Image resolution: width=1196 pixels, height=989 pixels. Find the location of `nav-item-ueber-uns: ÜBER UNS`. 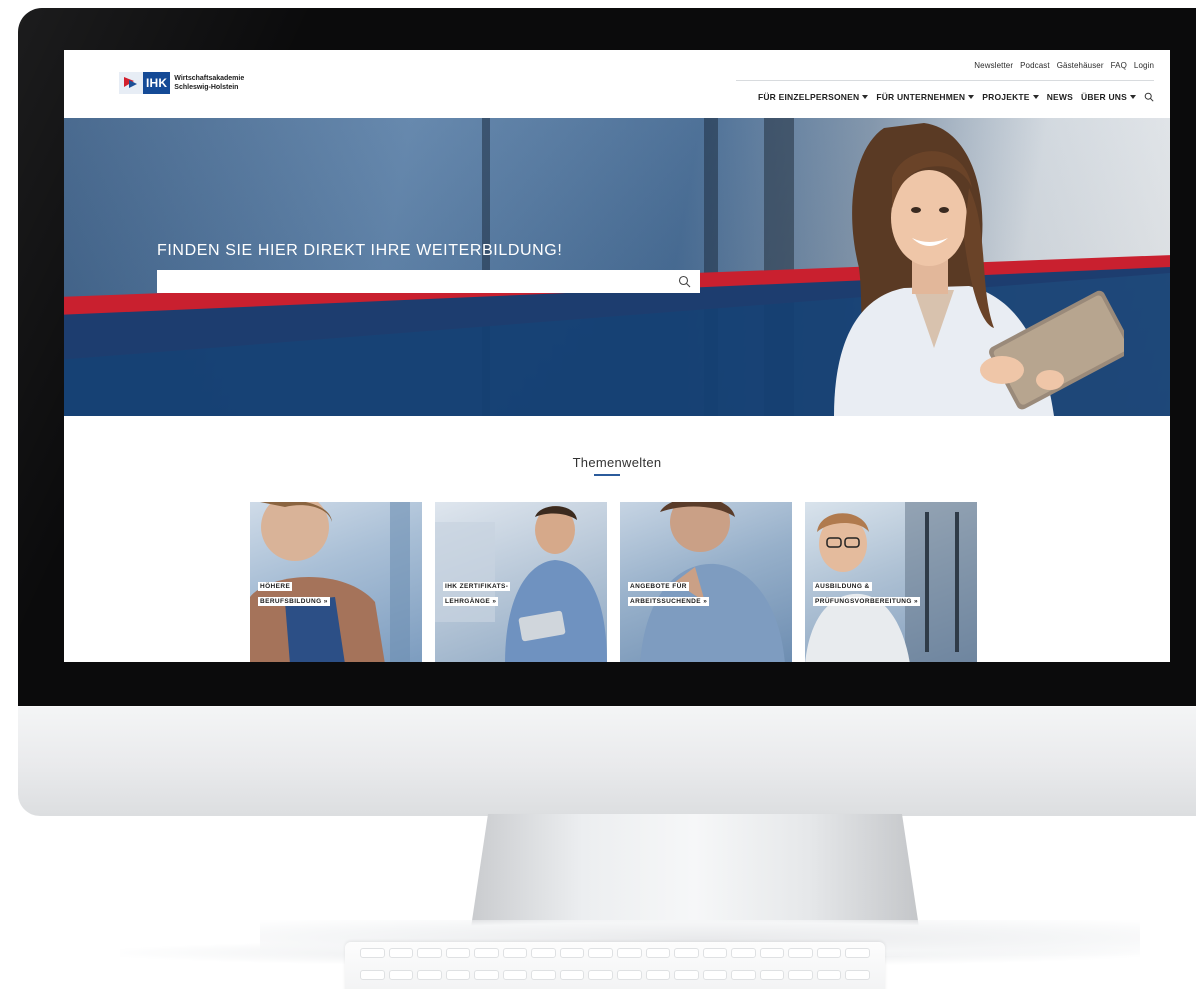

nav-item-ueber-uns: ÜBER UNS is located at coordinates (1108, 97).